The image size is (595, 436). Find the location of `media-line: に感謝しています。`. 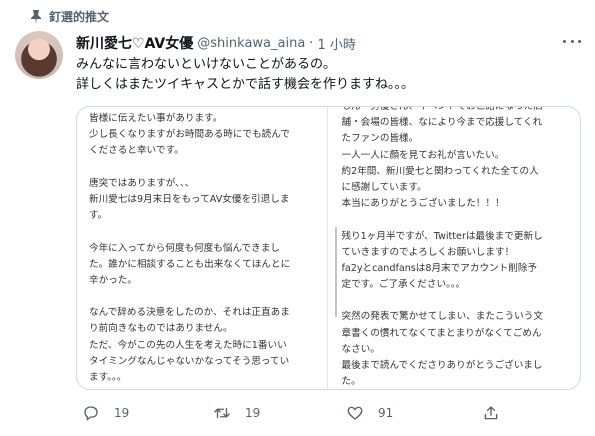

media-line: に感謝しています。 is located at coordinates (384, 187).